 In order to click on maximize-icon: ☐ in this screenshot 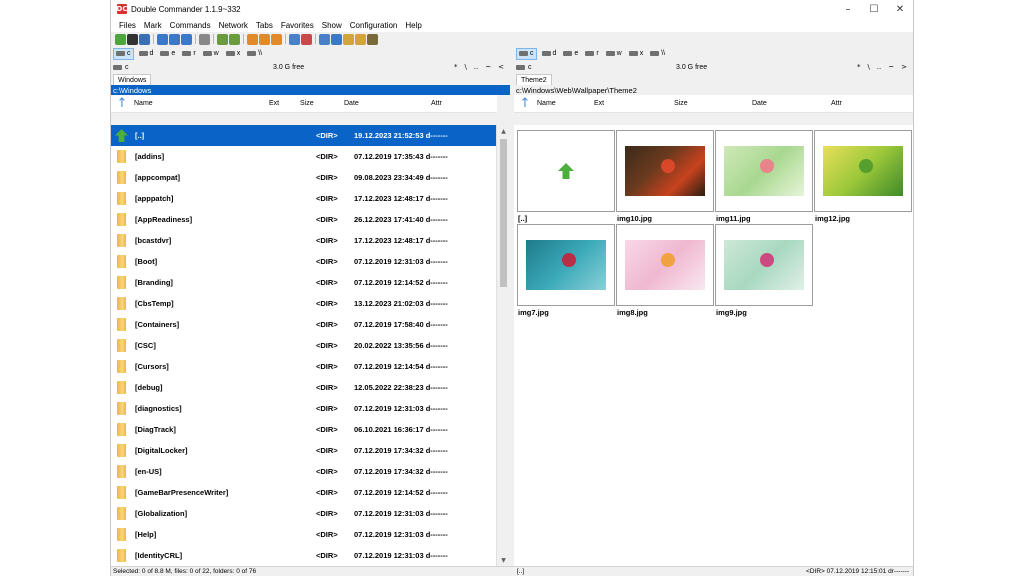, I will do `click(874, 9)`.